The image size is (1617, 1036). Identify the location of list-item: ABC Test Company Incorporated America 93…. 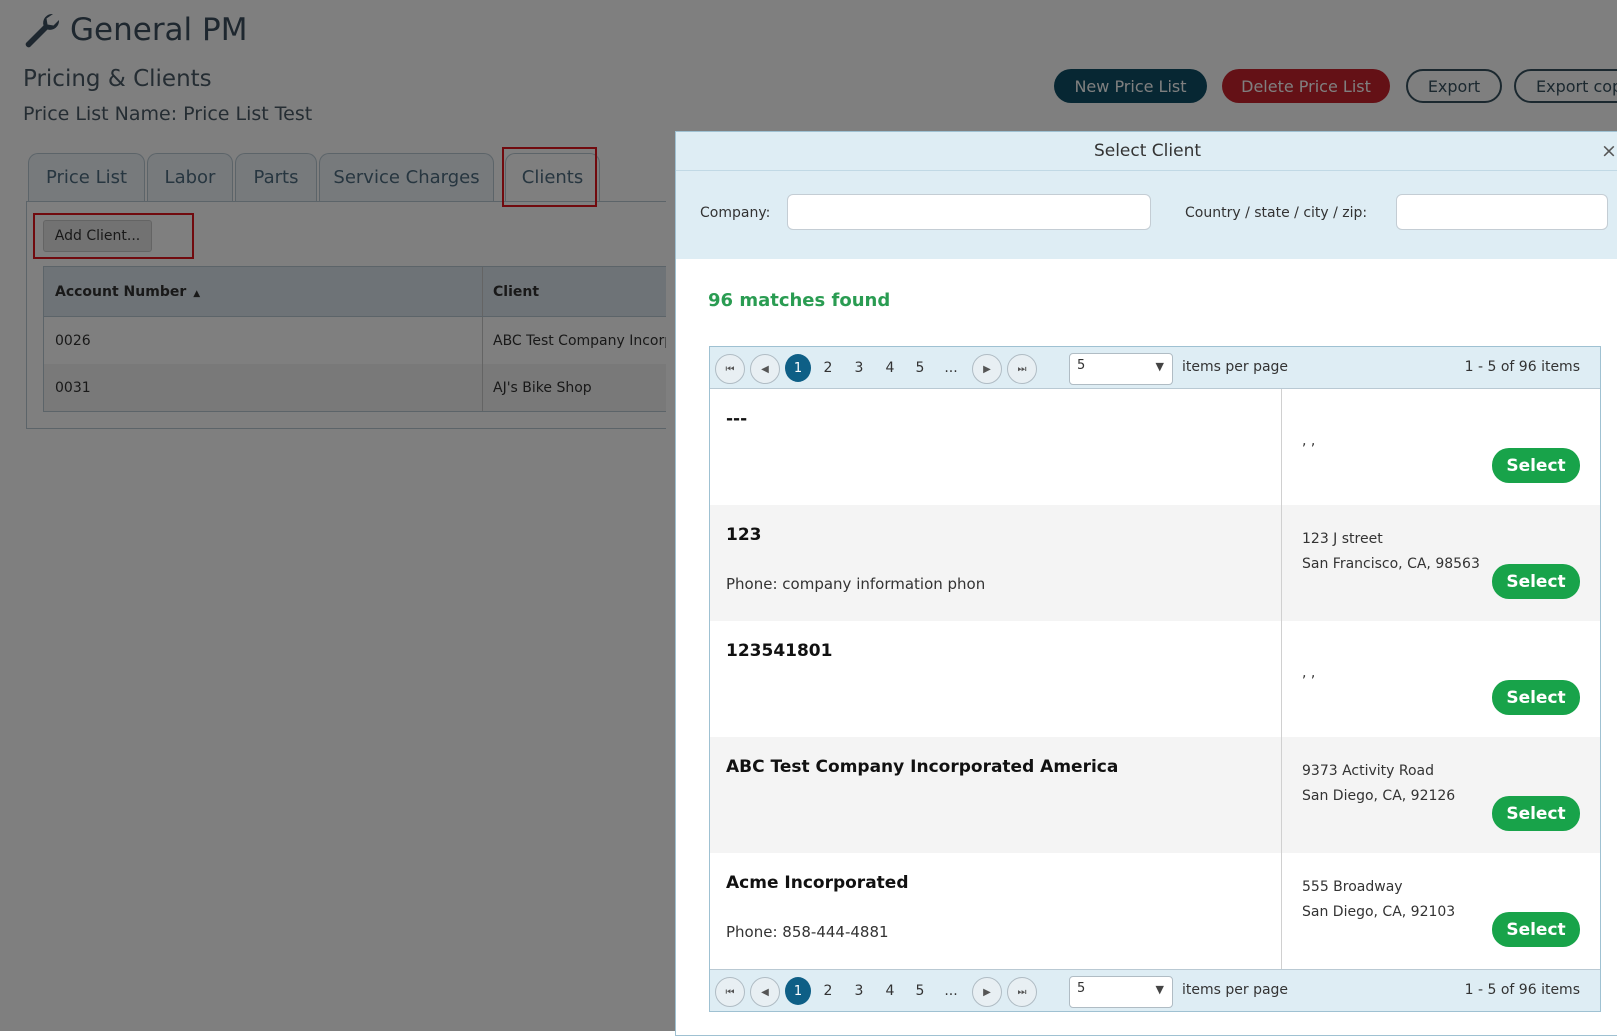
(1155, 795).